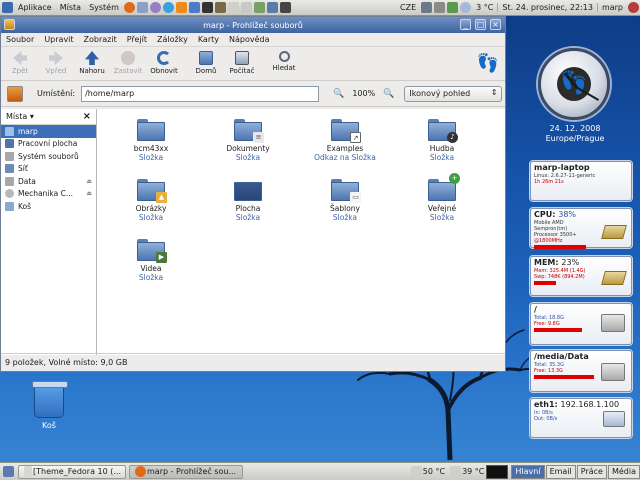 This screenshot has width=640, height=480. I want to click on workspace-prace: Práce, so click(591, 471).